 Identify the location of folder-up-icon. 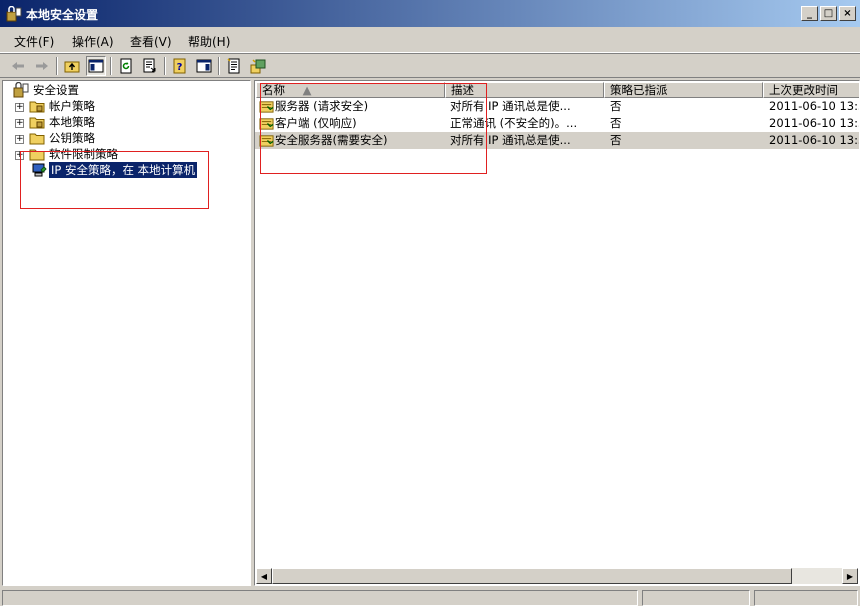
(72, 67).